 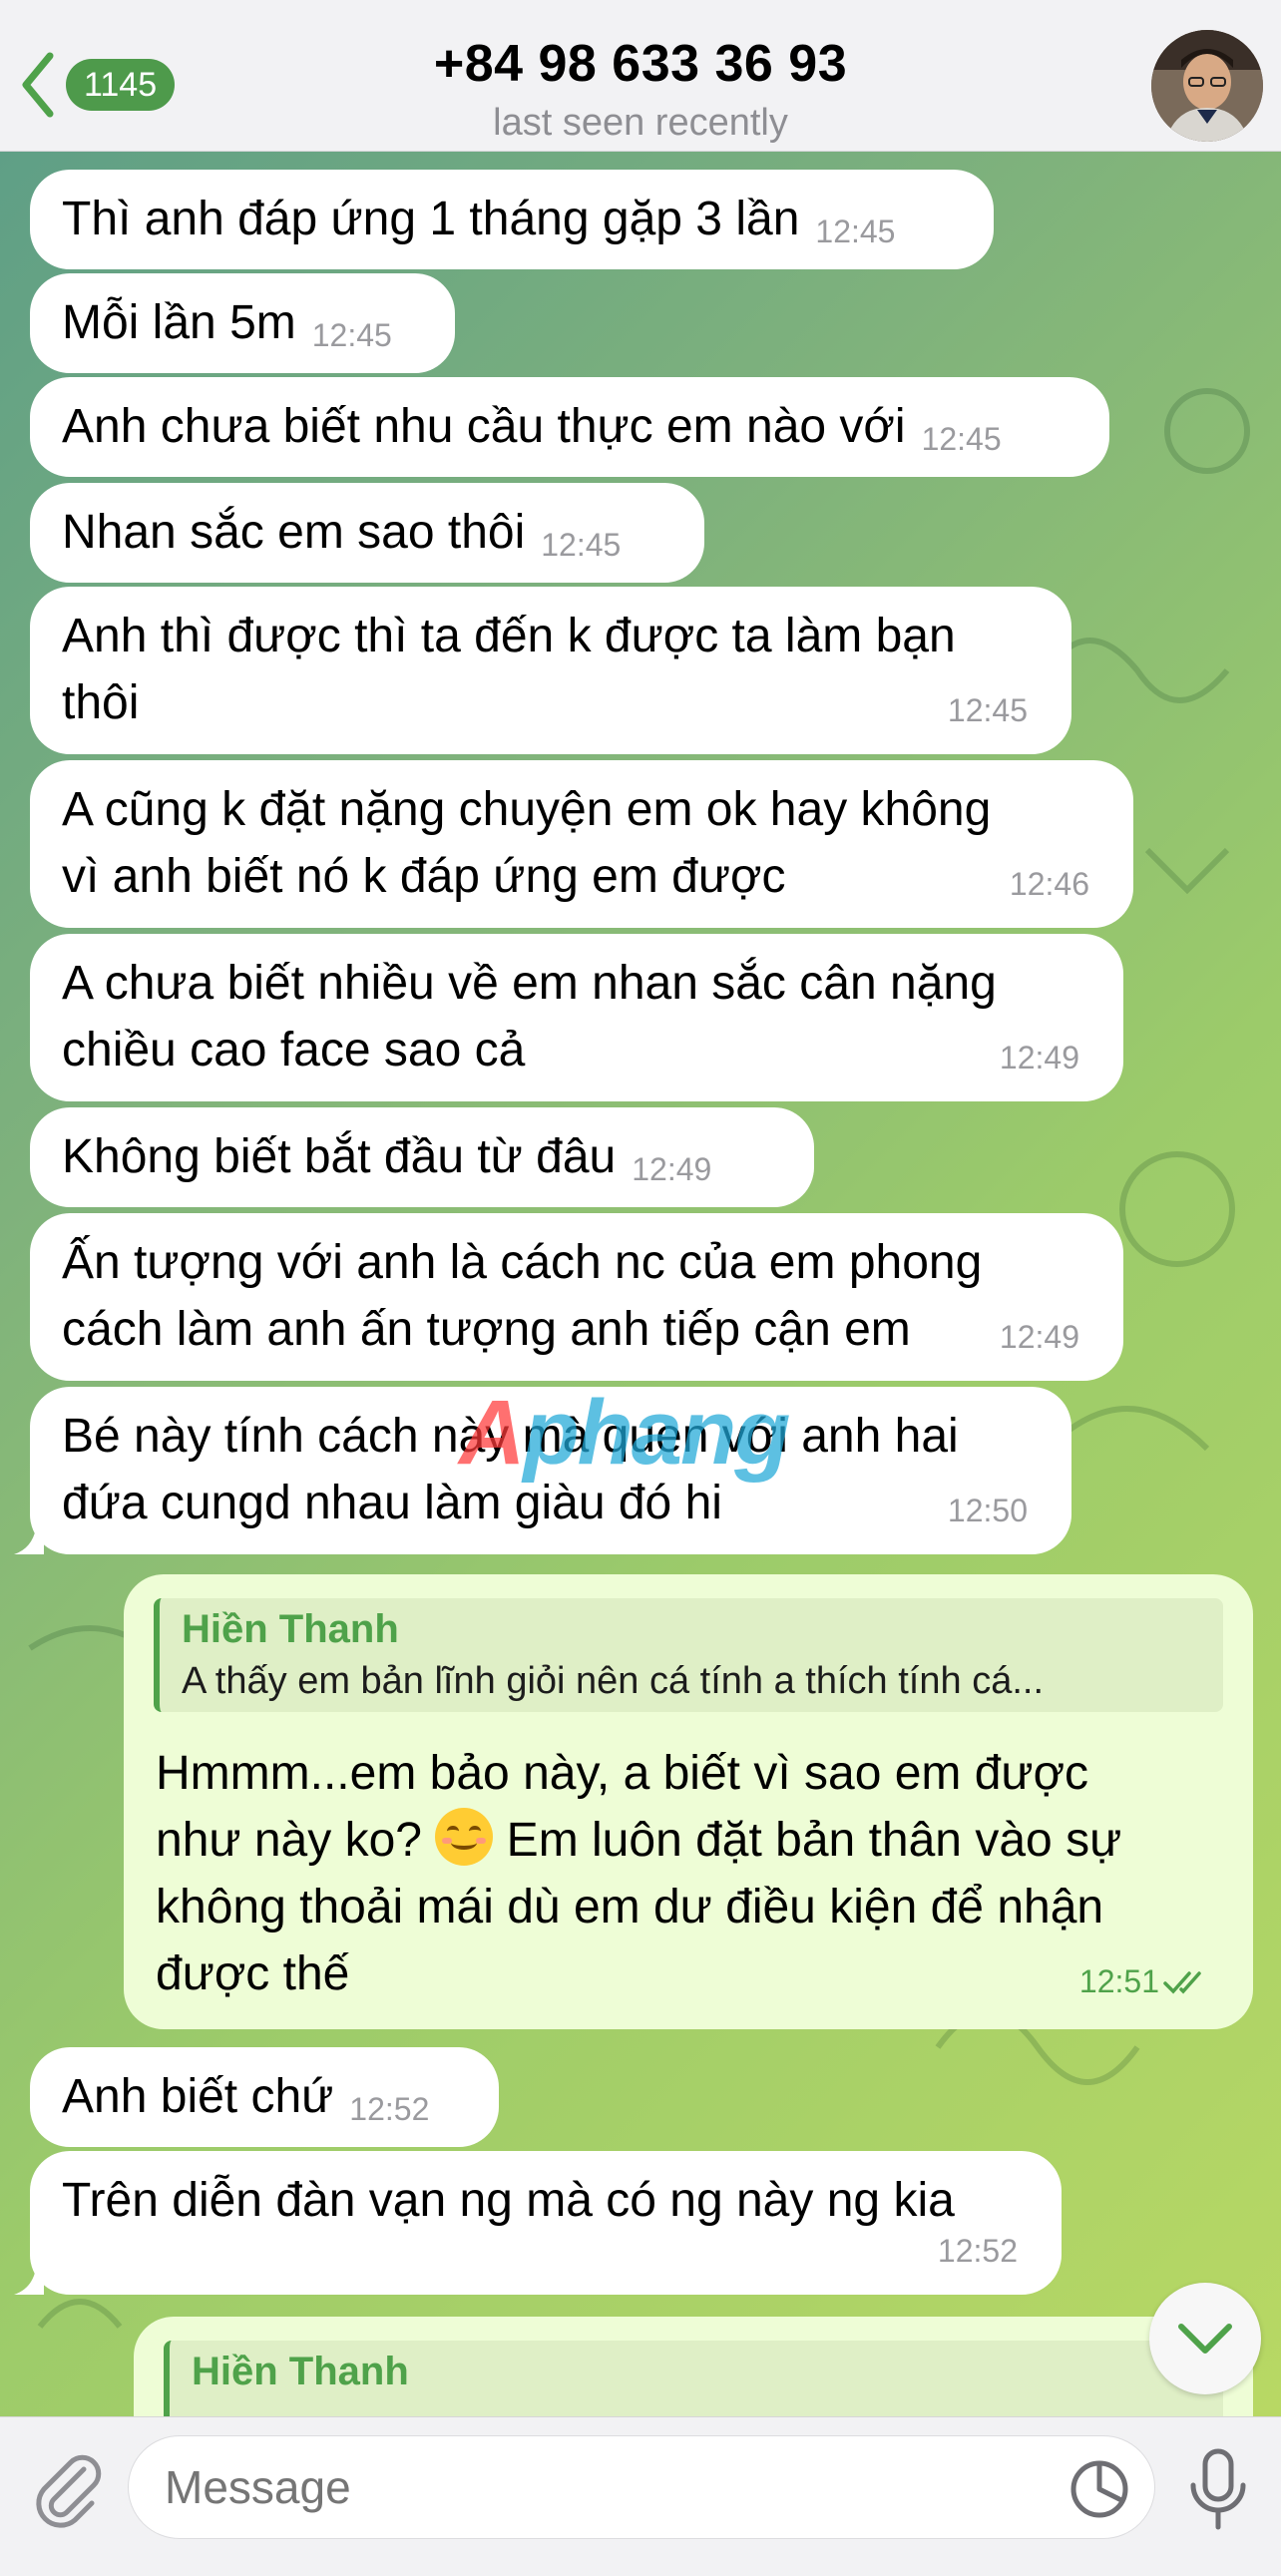 What do you see at coordinates (38, 85) in the screenshot?
I see `chevron-left-icon` at bounding box center [38, 85].